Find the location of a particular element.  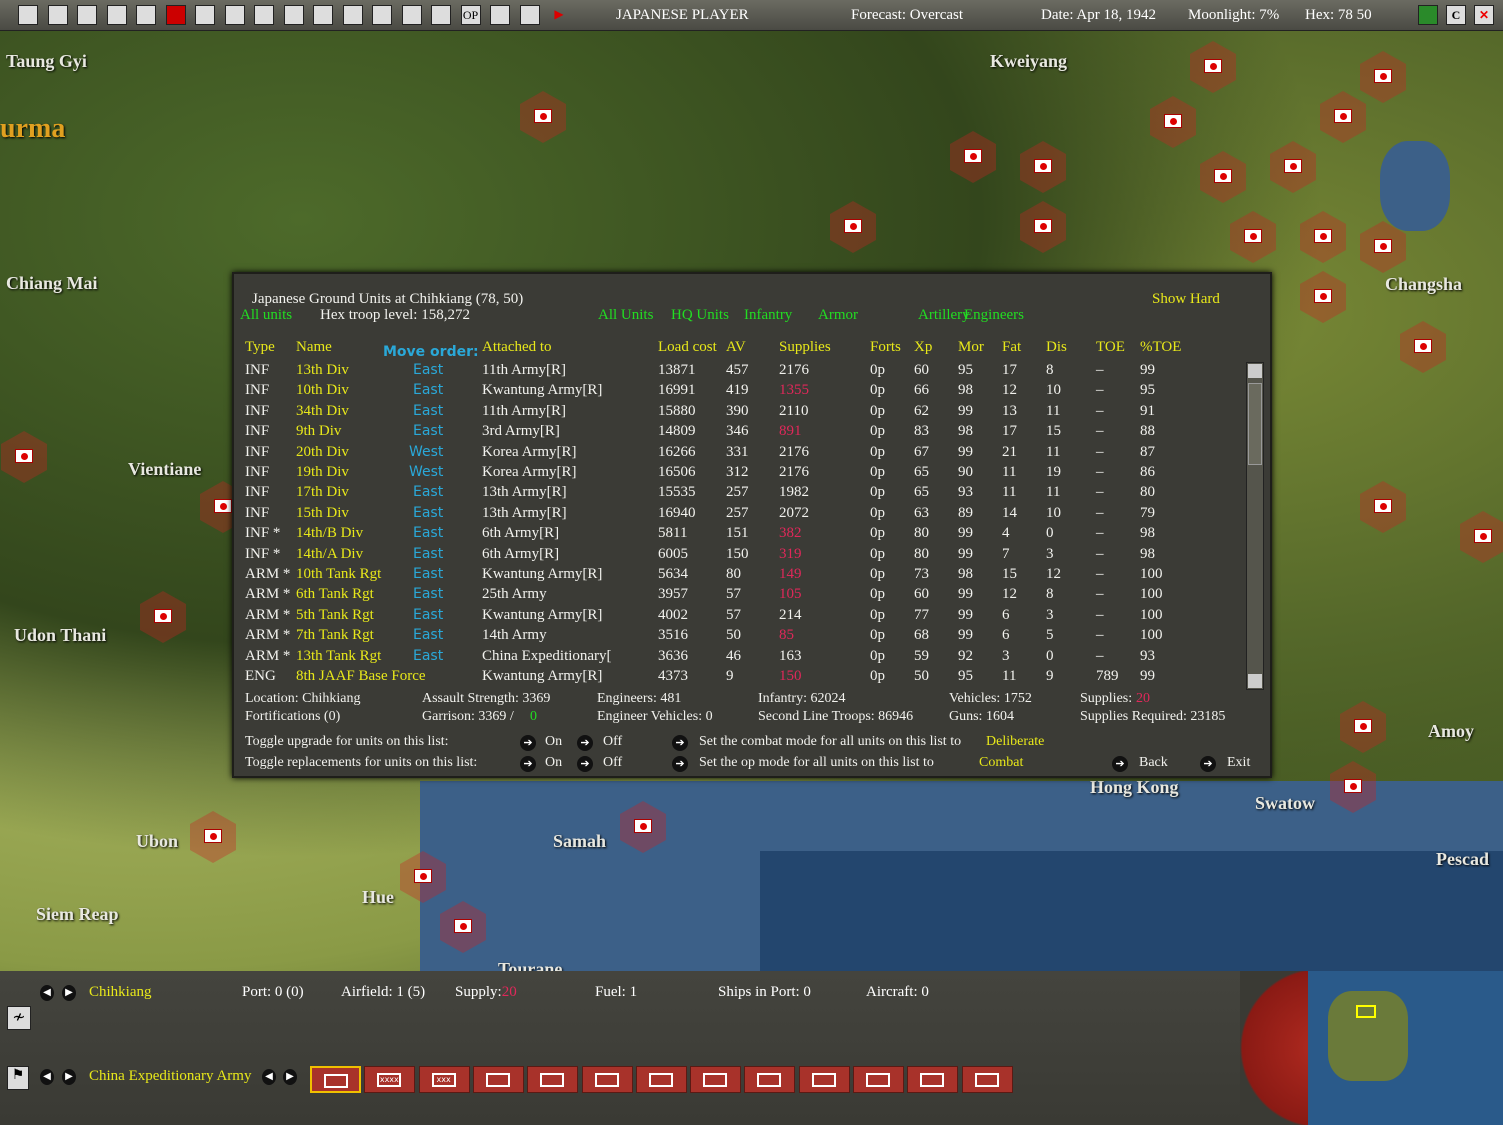

column-header-attached: Attached to is located at coordinates (517, 347).